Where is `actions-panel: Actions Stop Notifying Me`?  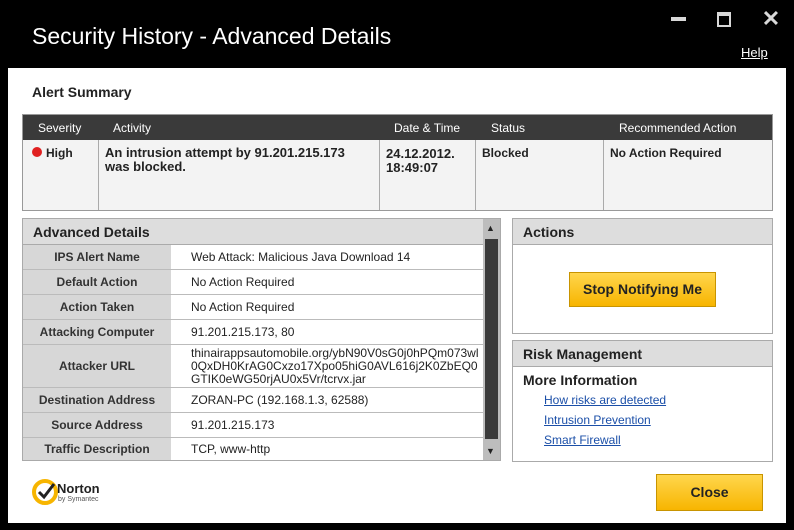
actions-panel: Actions Stop Notifying Me is located at coordinates (642, 276).